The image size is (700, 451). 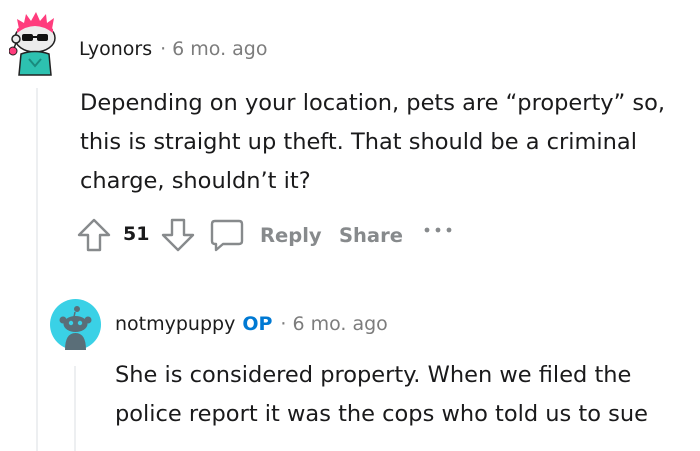 What do you see at coordinates (37, 269) in the screenshot?
I see `thread-line` at bounding box center [37, 269].